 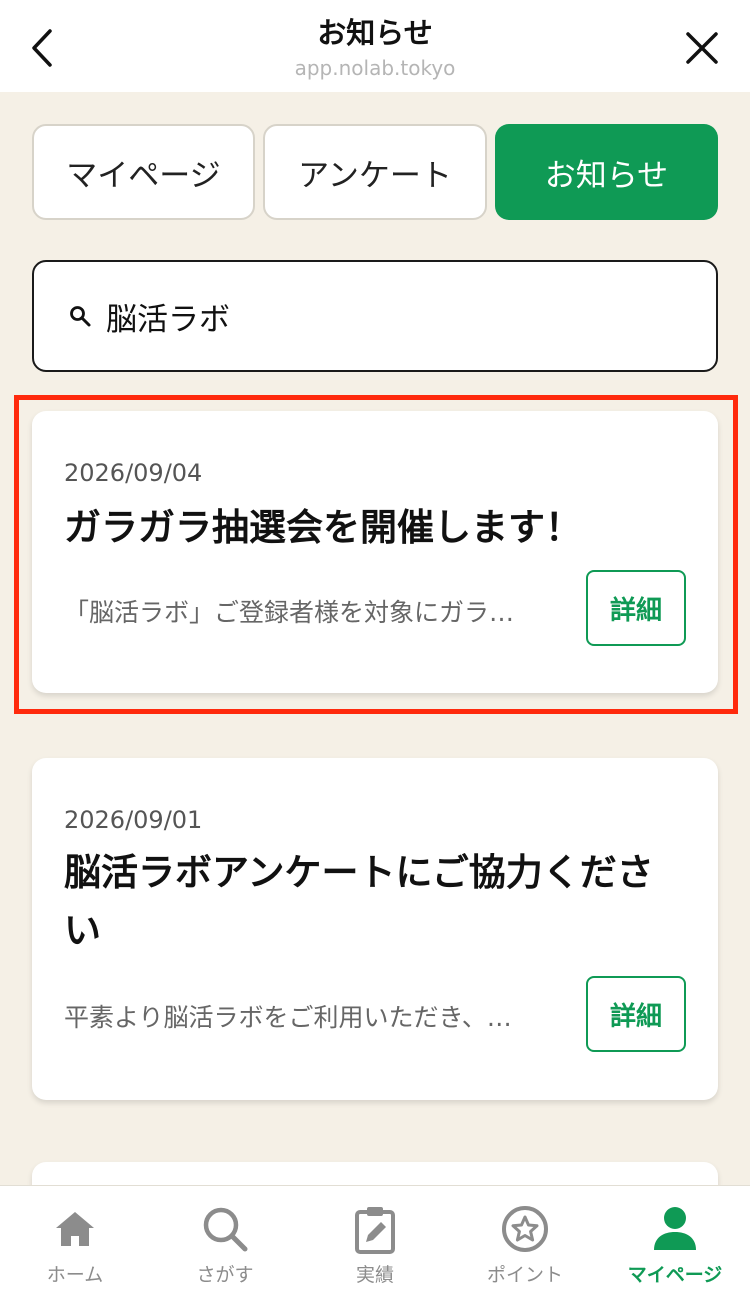 I want to click on nav-mypage: マイページ, so click(x=675, y=1242).